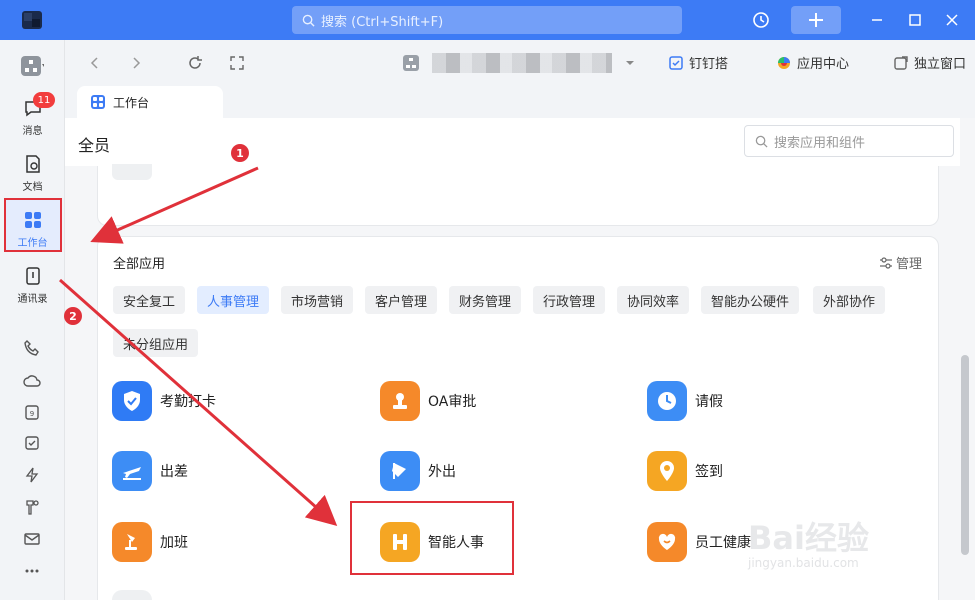  I want to click on app-leave: 请假, so click(685, 401).